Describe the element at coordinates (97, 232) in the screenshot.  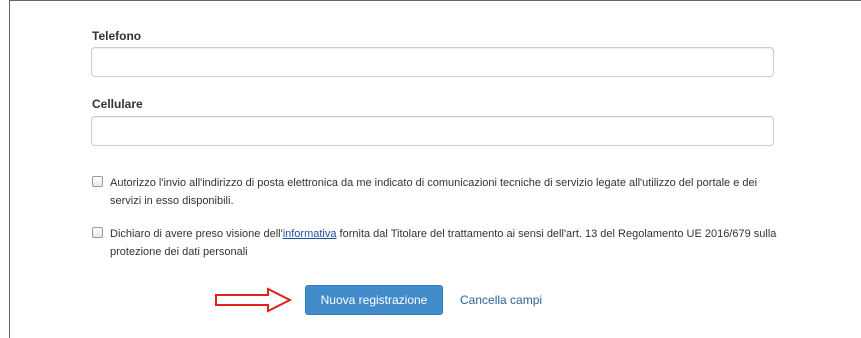
I see `consent-privacy-checkbox` at that location.